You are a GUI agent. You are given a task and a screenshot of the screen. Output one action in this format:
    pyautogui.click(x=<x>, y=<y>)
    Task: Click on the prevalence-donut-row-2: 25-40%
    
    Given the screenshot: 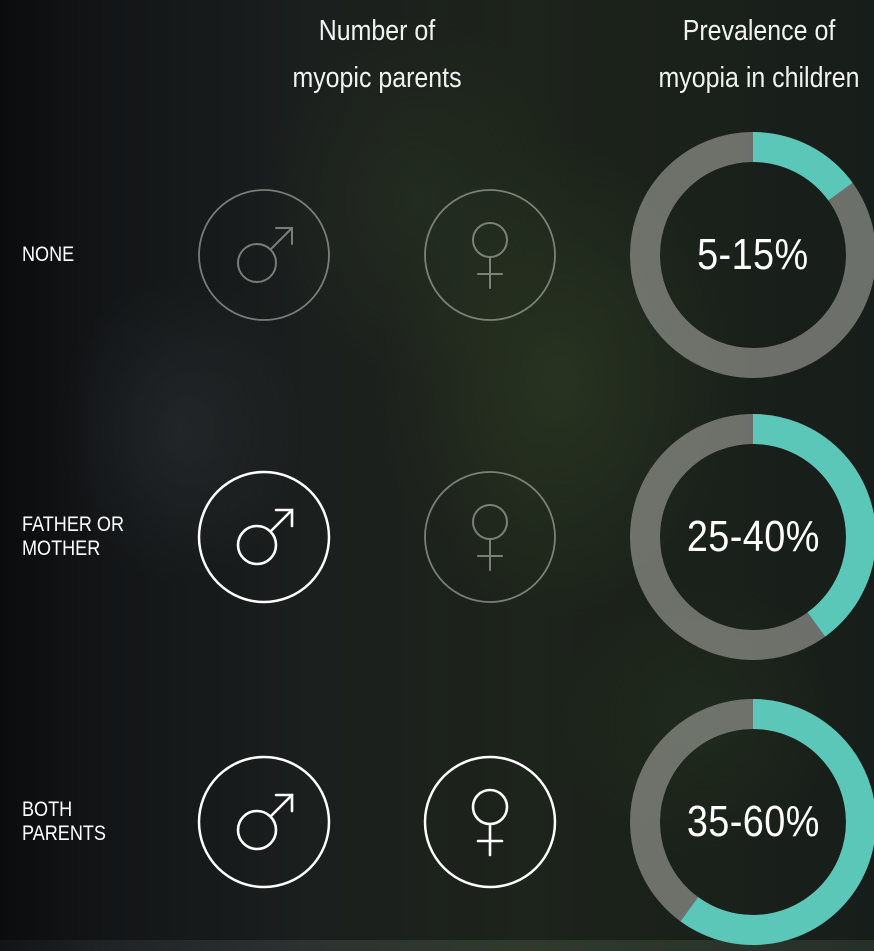 What is the action you would take?
    pyautogui.click(x=751, y=537)
    